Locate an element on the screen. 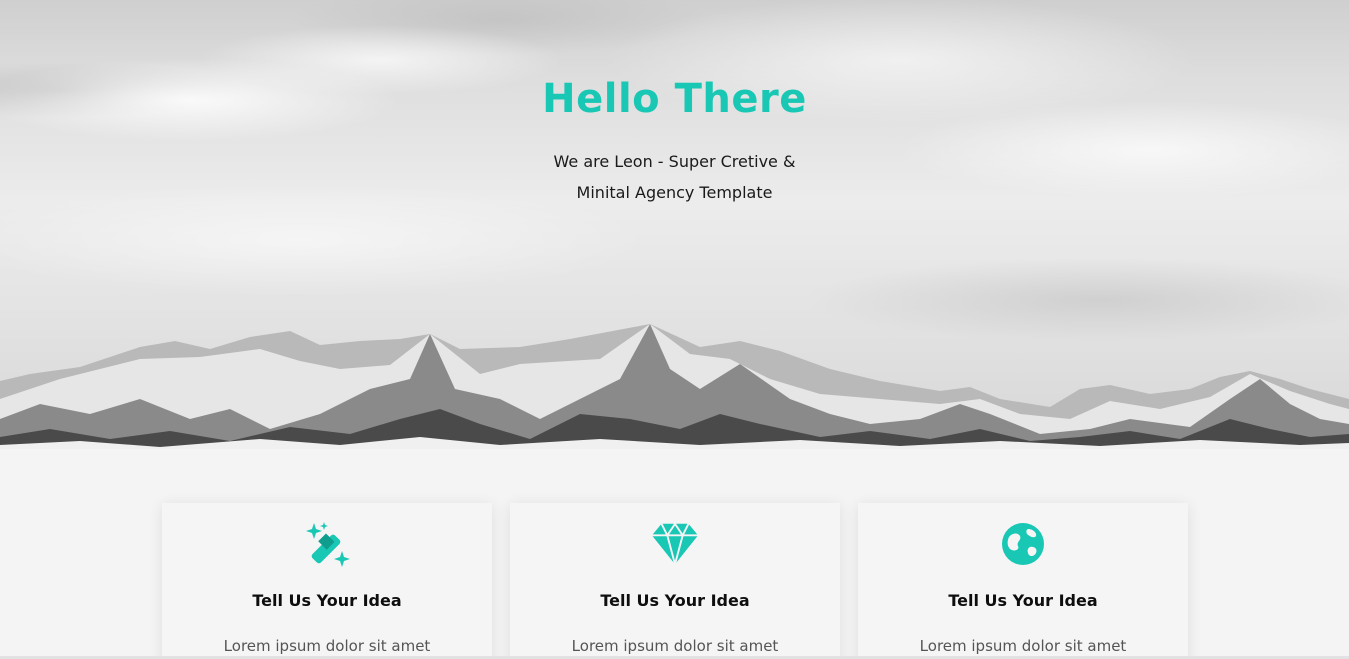  globe-icon is located at coordinates (1023, 544).